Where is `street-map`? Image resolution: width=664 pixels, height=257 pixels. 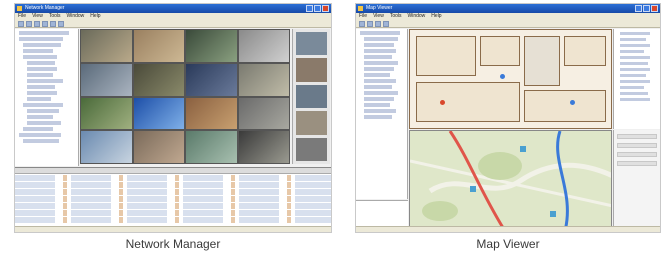 street-map is located at coordinates (510, 180).